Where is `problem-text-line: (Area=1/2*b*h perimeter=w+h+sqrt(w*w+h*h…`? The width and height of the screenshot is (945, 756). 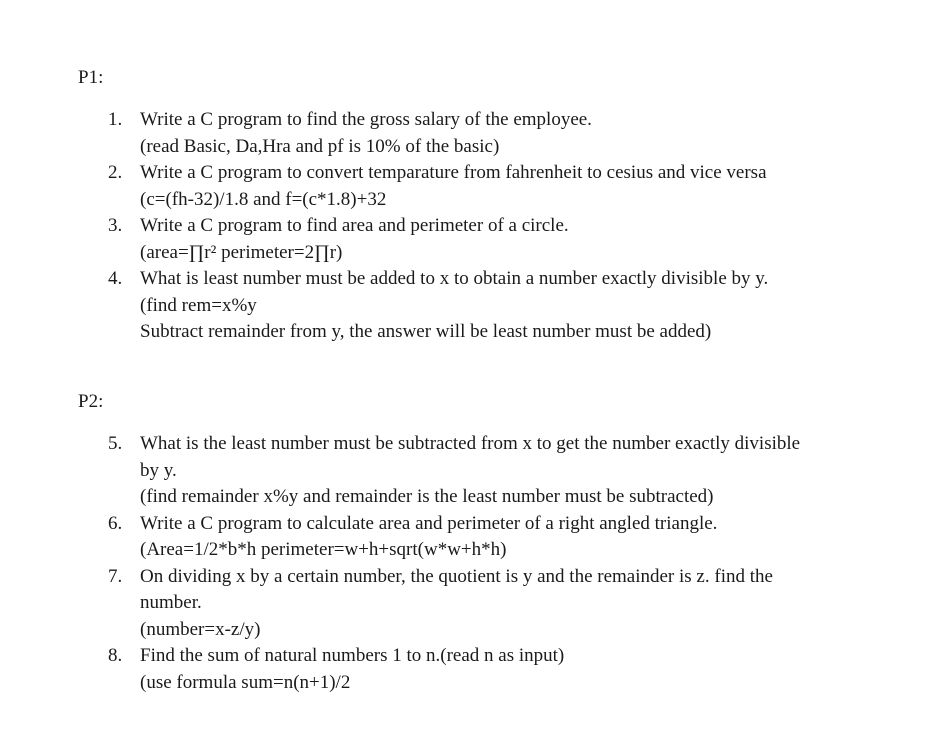
problem-text-line: (Area=1/2*b*h perimeter=w+h+sqrt(w*w+h*h… is located at coordinates (323, 549).